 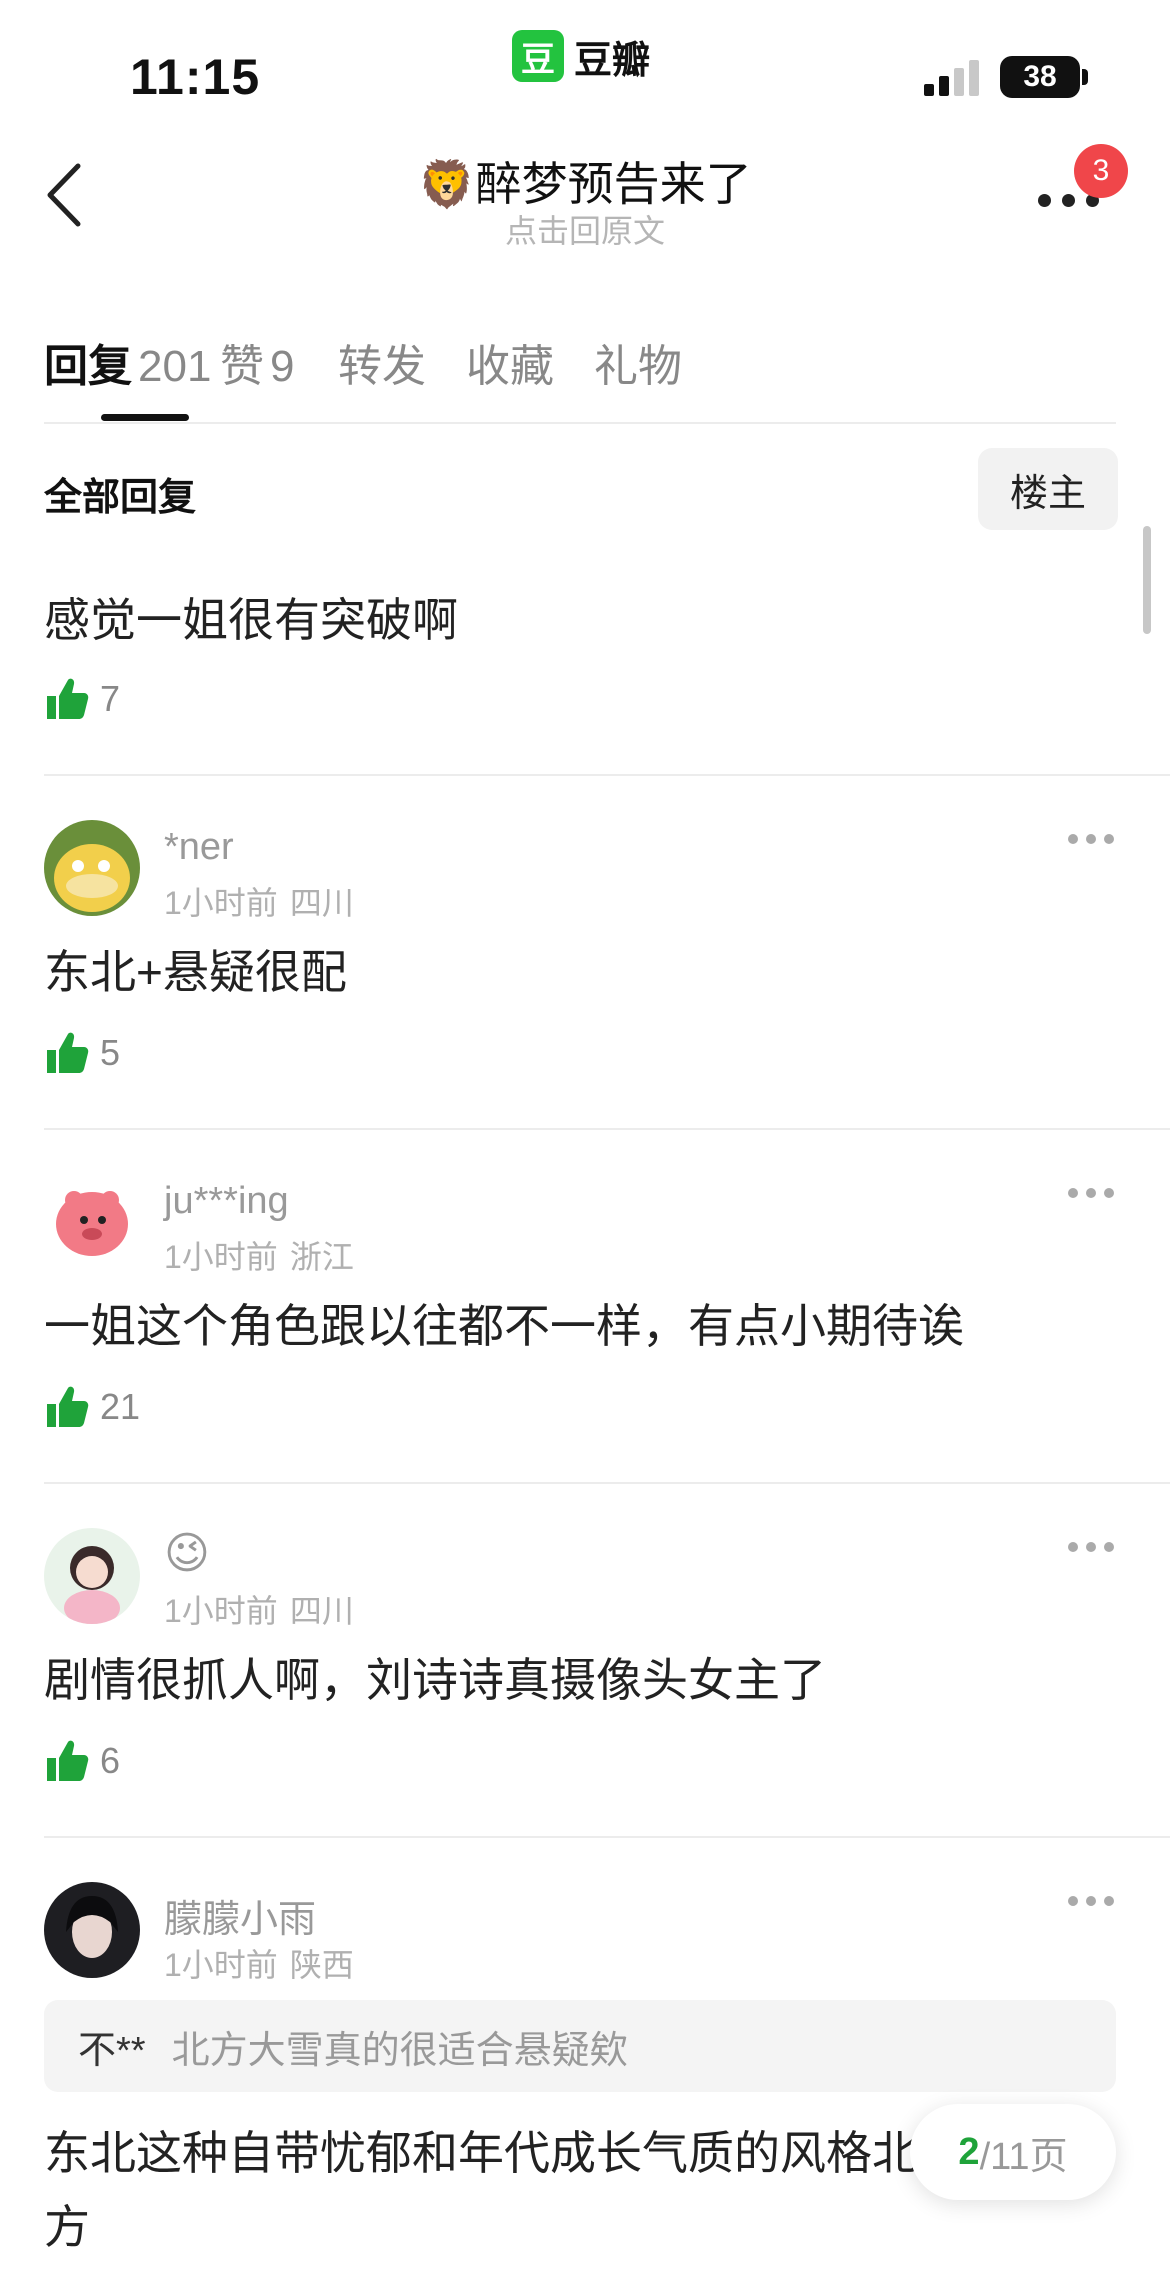 I want to click on username: 朦朦小雨, so click(x=240, y=1915).